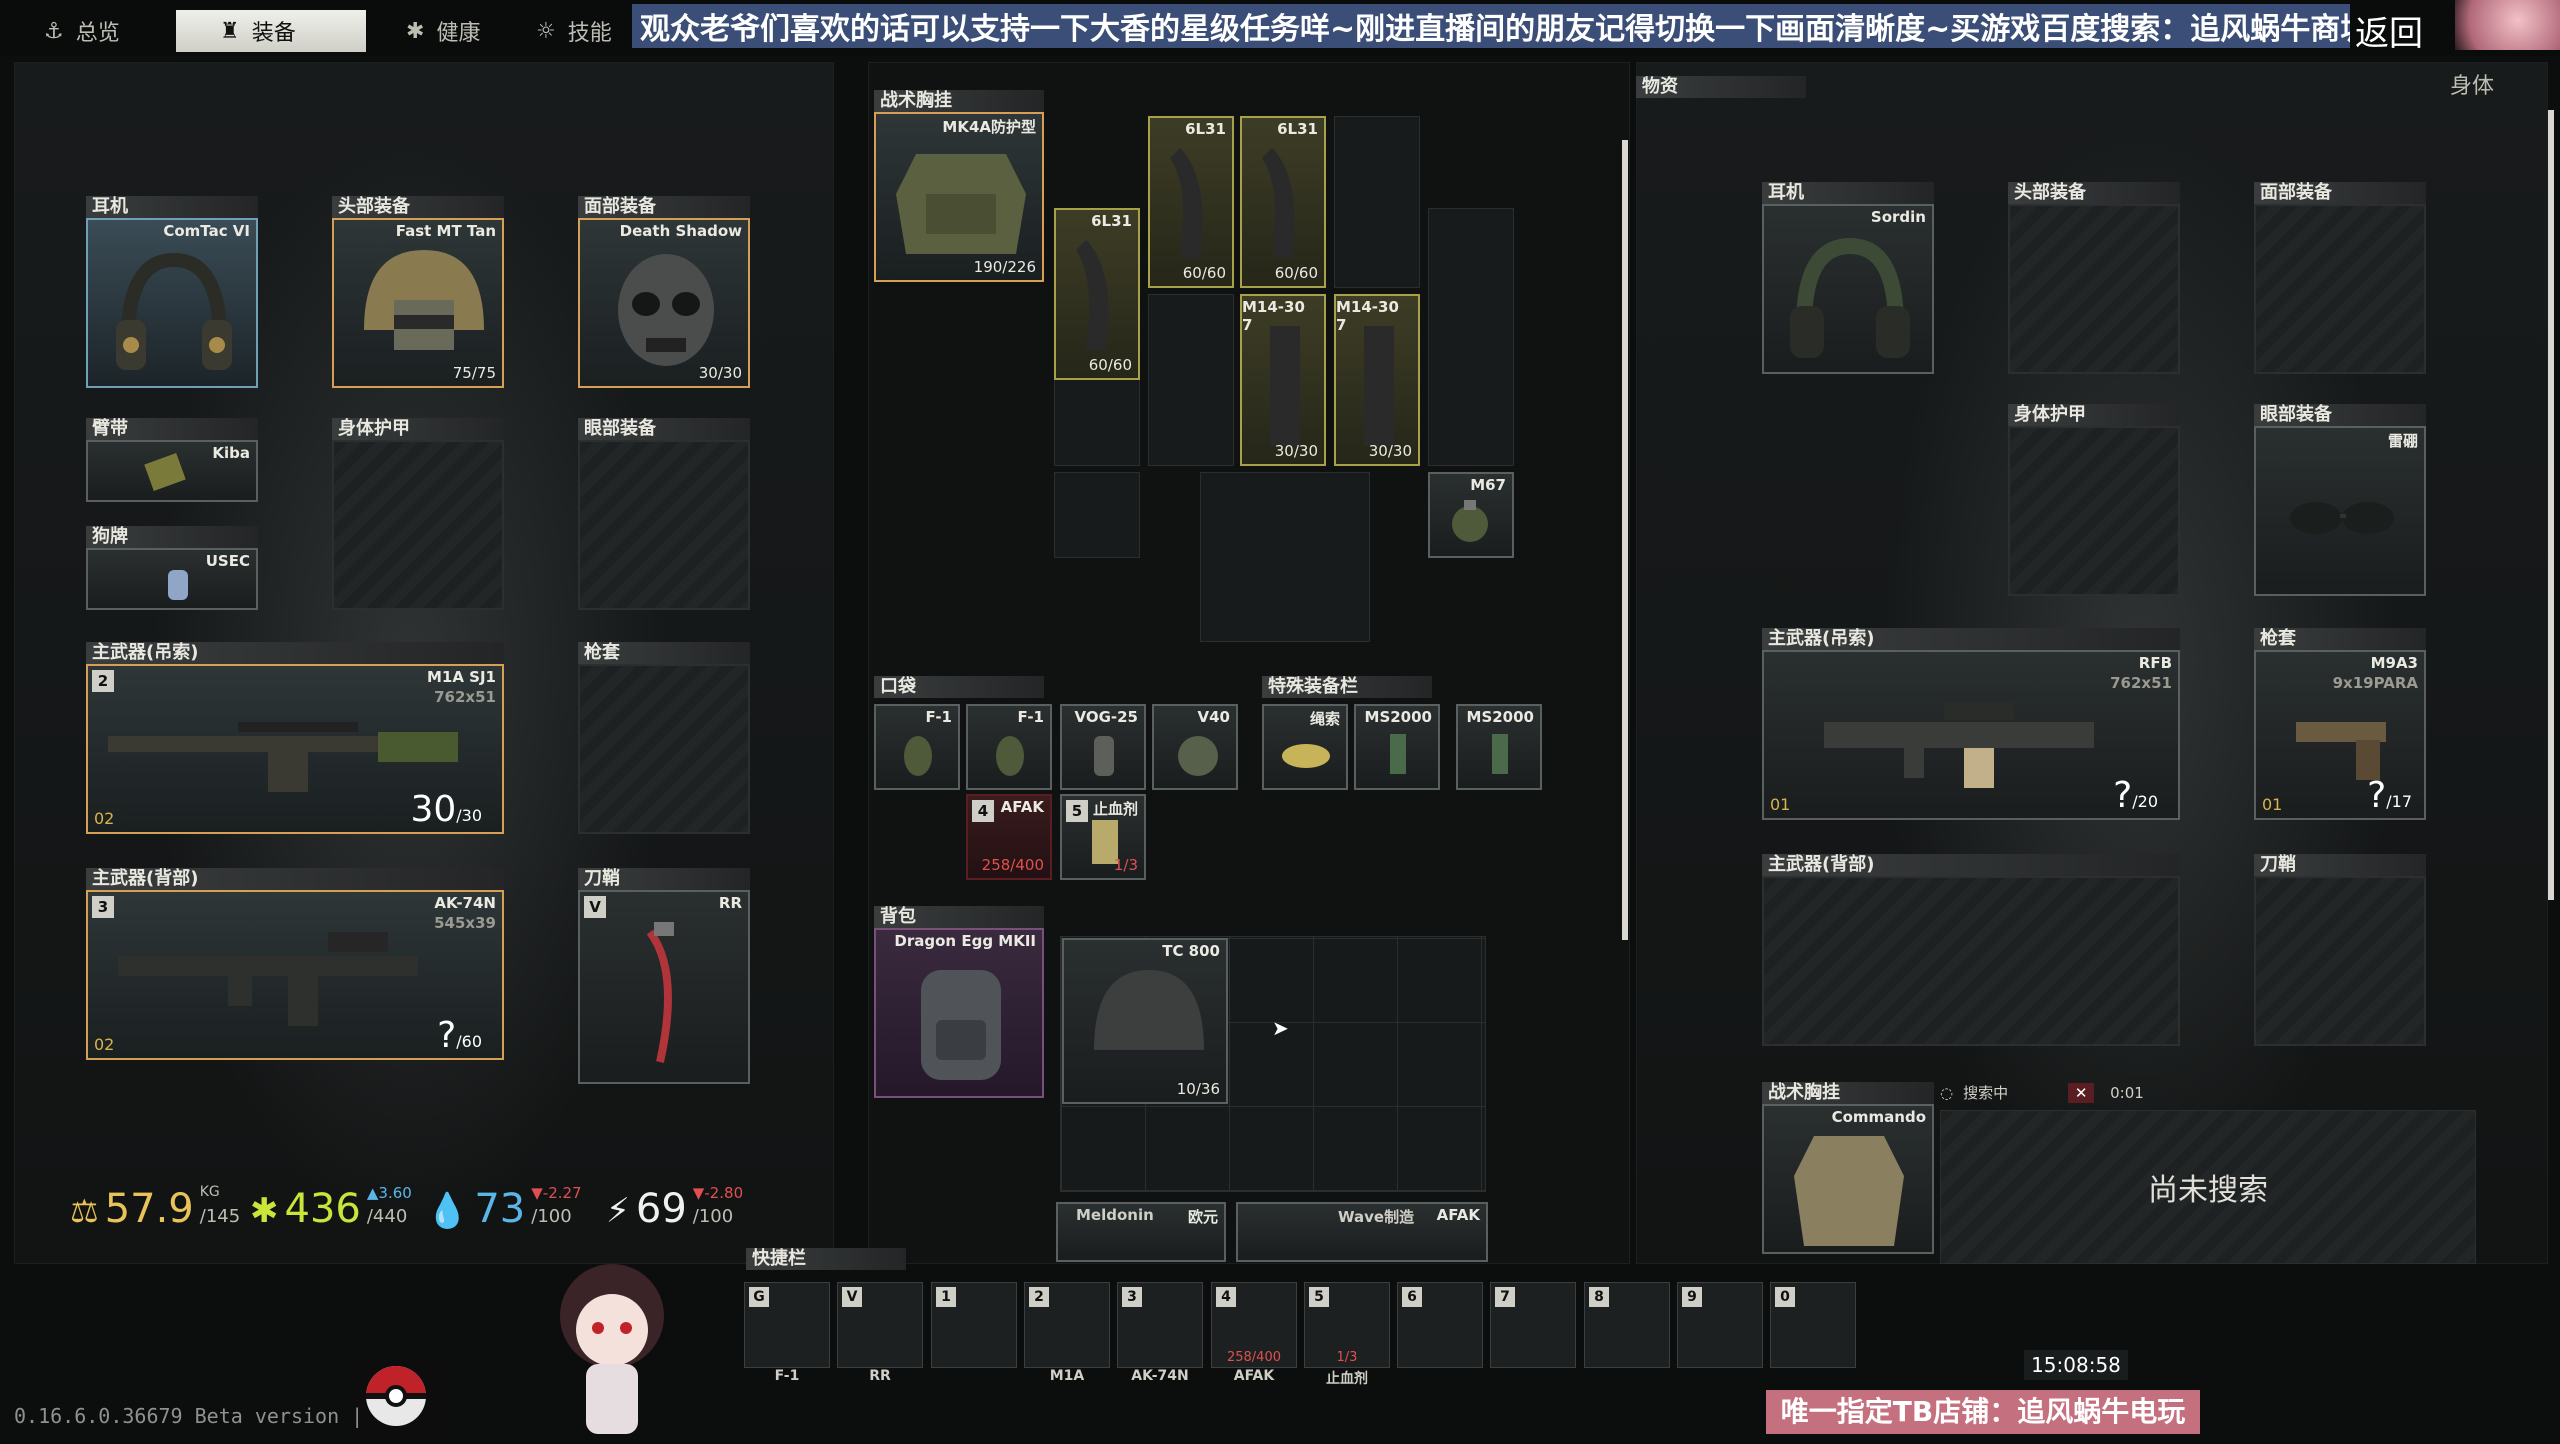 This screenshot has width=2560, height=1444. Describe the element at coordinates (1362, 1232) in the screenshot. I see `backpack-item: Wave制造 AFAK` at that location.